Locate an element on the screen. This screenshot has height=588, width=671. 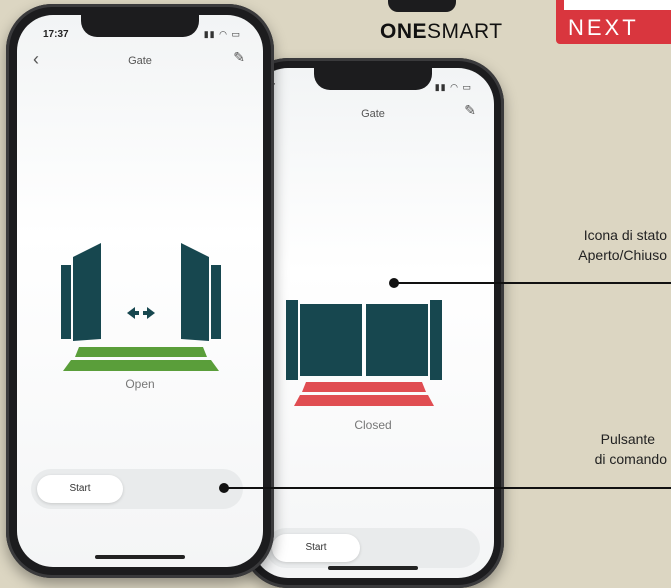
callout-command-button: Pulsante di comando is located at coordinates (631, 449).